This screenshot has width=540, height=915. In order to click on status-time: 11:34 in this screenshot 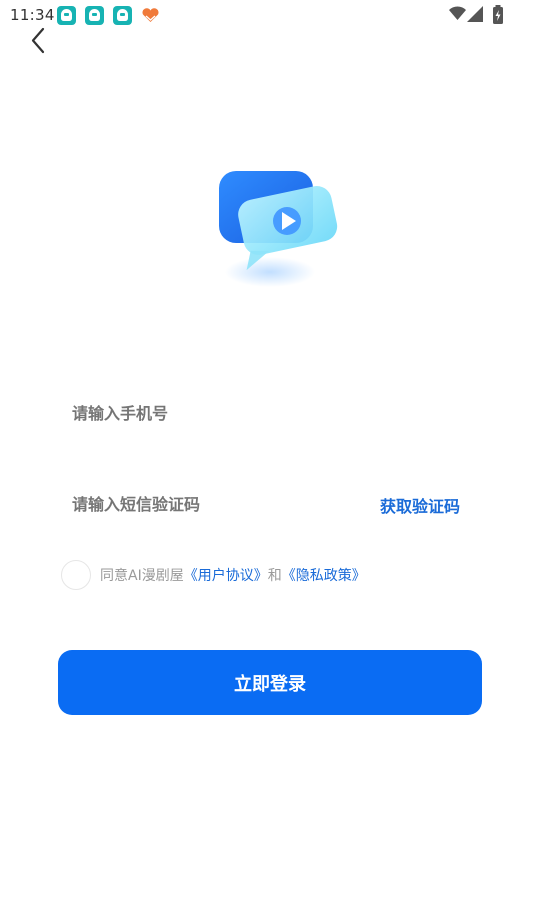, I will do `click(32, 15)`.